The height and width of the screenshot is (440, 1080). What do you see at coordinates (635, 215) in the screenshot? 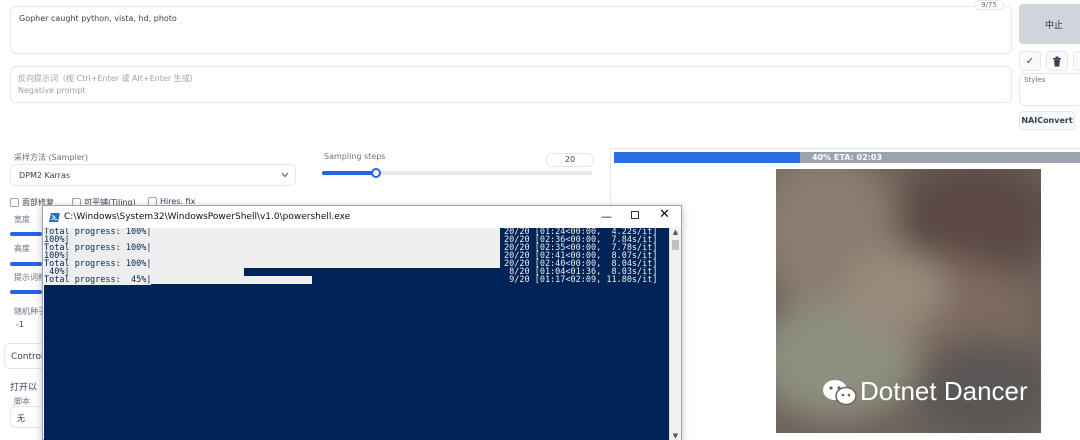
I see `maximize-button` at bounding box center [635, 215].